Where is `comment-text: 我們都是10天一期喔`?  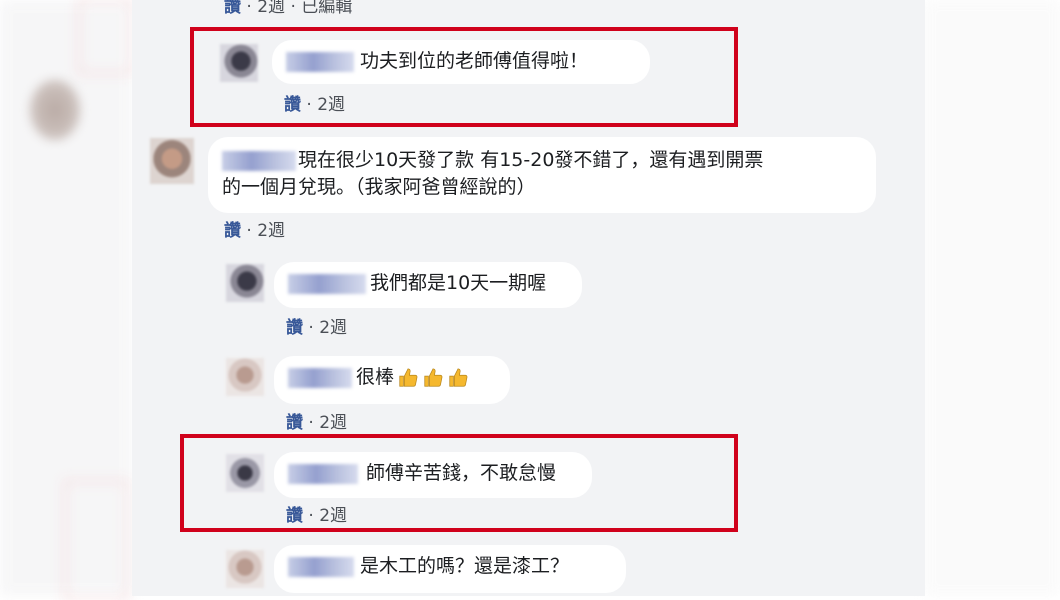 comment-text: 我們都是10天一期喔 is located at coordinates (458, 283).